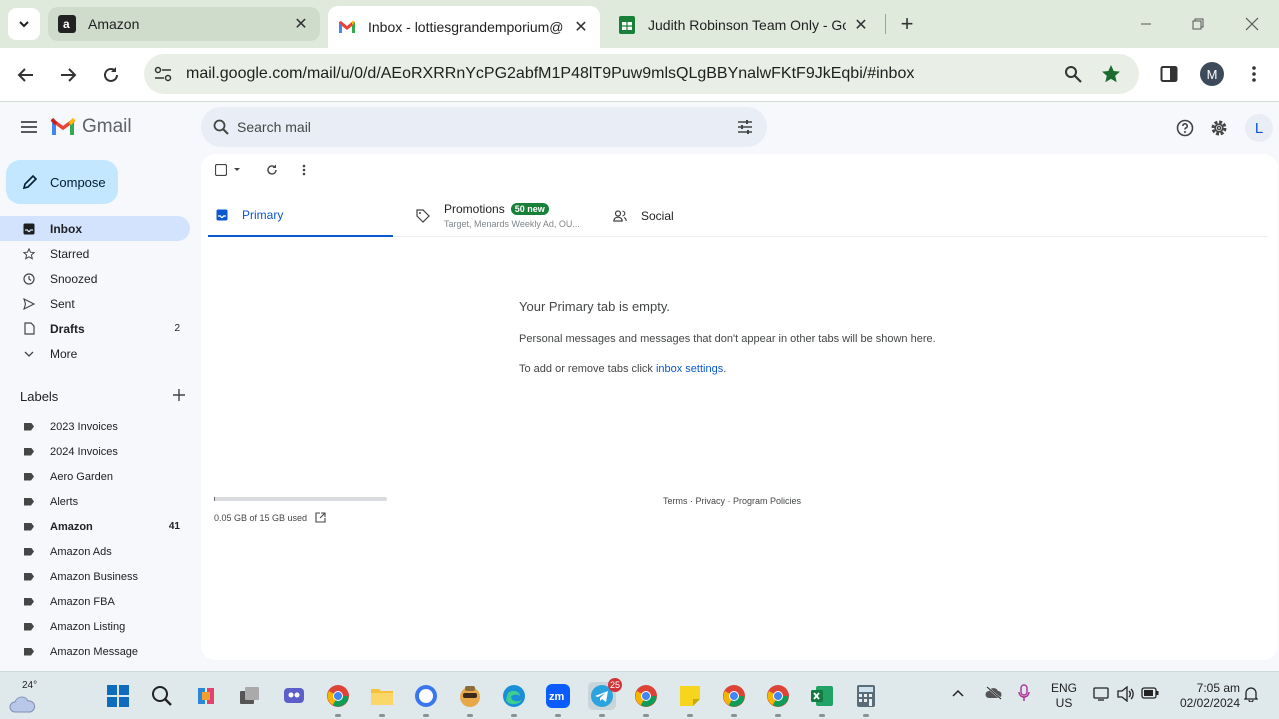  What do you see at coordinates (163, 74) in the screenshot?
I see `site-info-icon` at bounding box center [163, 74].